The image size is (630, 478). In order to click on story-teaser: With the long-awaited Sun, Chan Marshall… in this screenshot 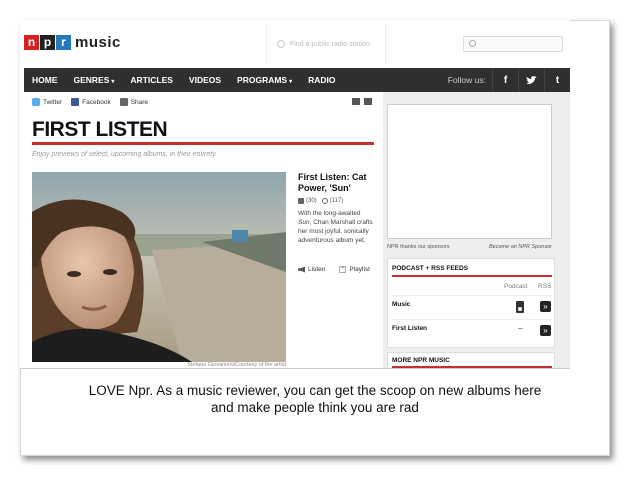, I will do `click(335, 227)`.